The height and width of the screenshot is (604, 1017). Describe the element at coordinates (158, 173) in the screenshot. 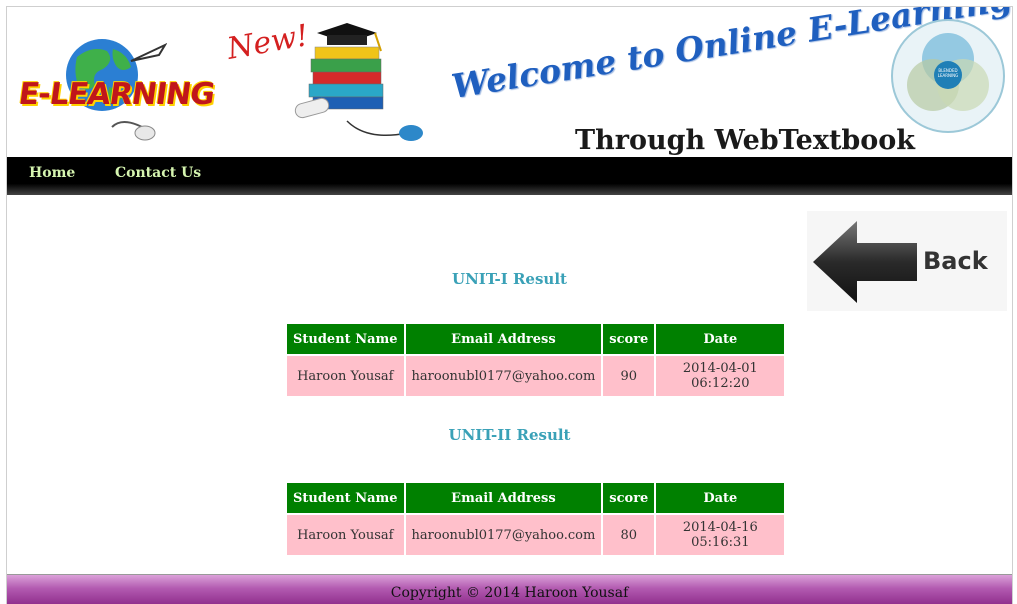

I see `nav-contact-link: Contact Us` at that location.